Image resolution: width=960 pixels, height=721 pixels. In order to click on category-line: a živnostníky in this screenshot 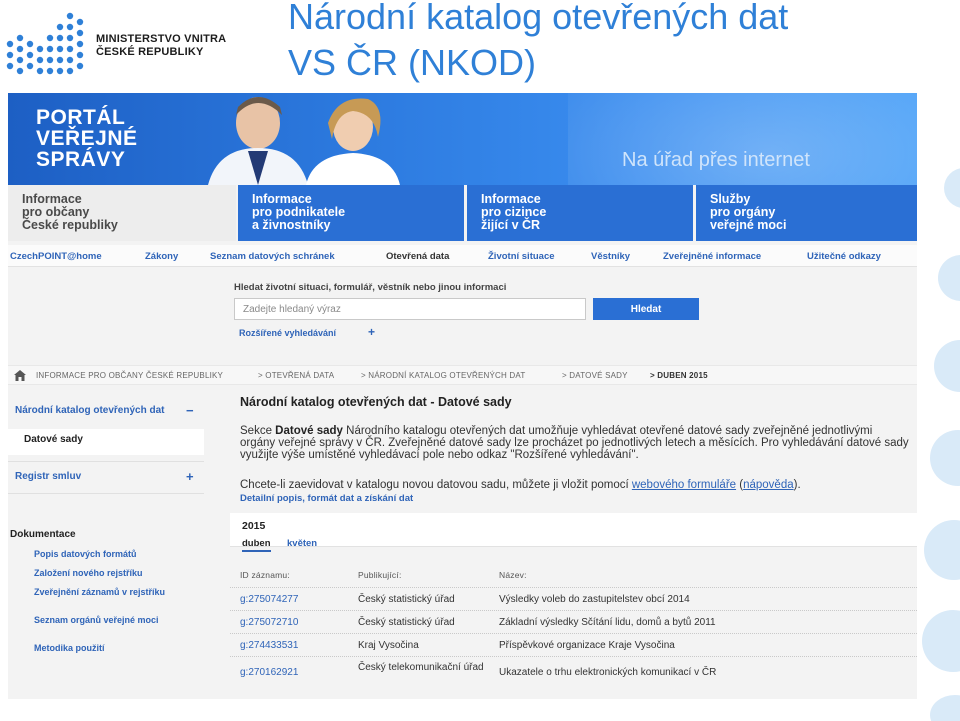, I will do `click(291, 225)`.